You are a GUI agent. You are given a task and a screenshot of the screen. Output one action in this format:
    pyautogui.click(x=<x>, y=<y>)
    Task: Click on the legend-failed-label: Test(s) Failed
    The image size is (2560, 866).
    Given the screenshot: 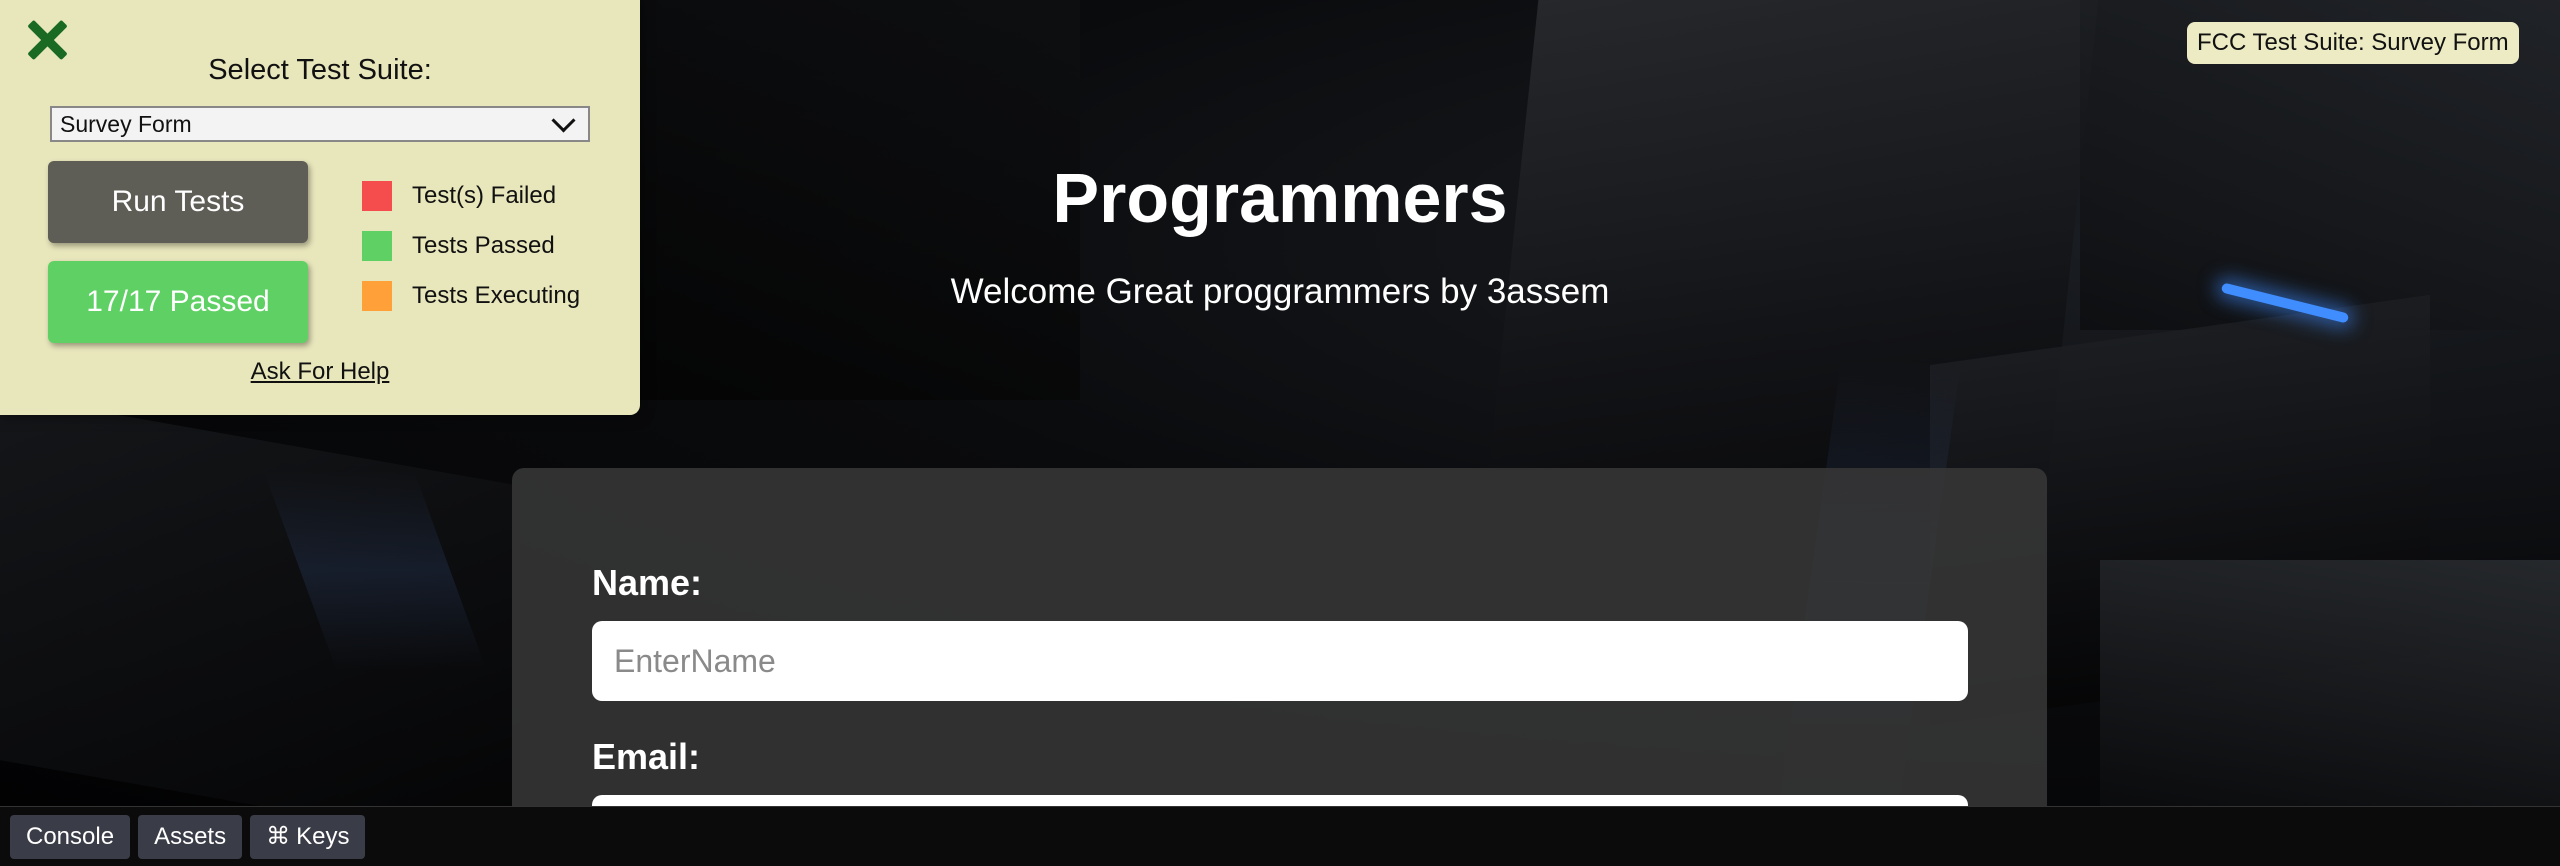 What is the action you would take?
    pyautogui.click(x=484, y=195)
    